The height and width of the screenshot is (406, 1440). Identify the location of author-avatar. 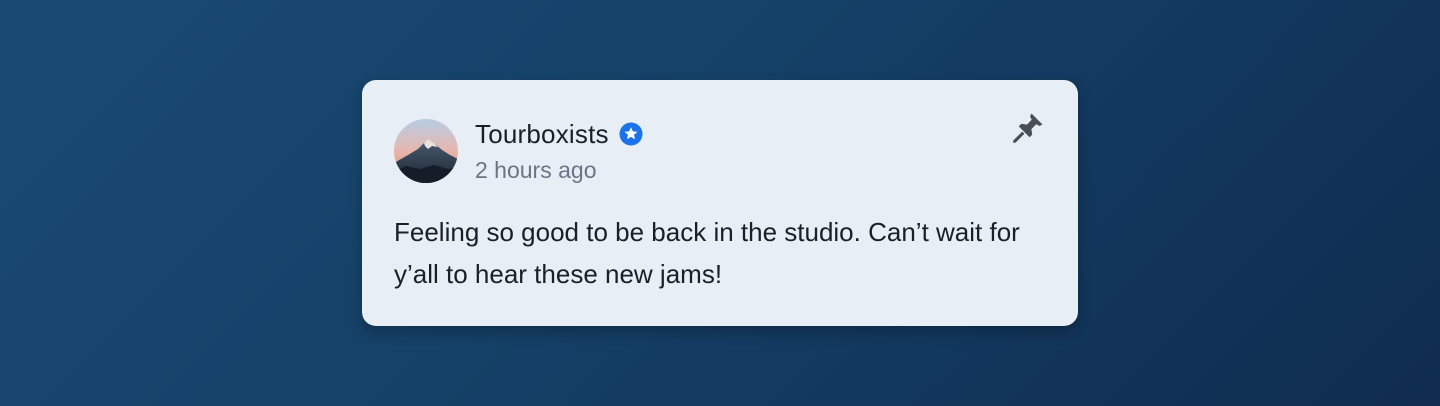
(426, 151).